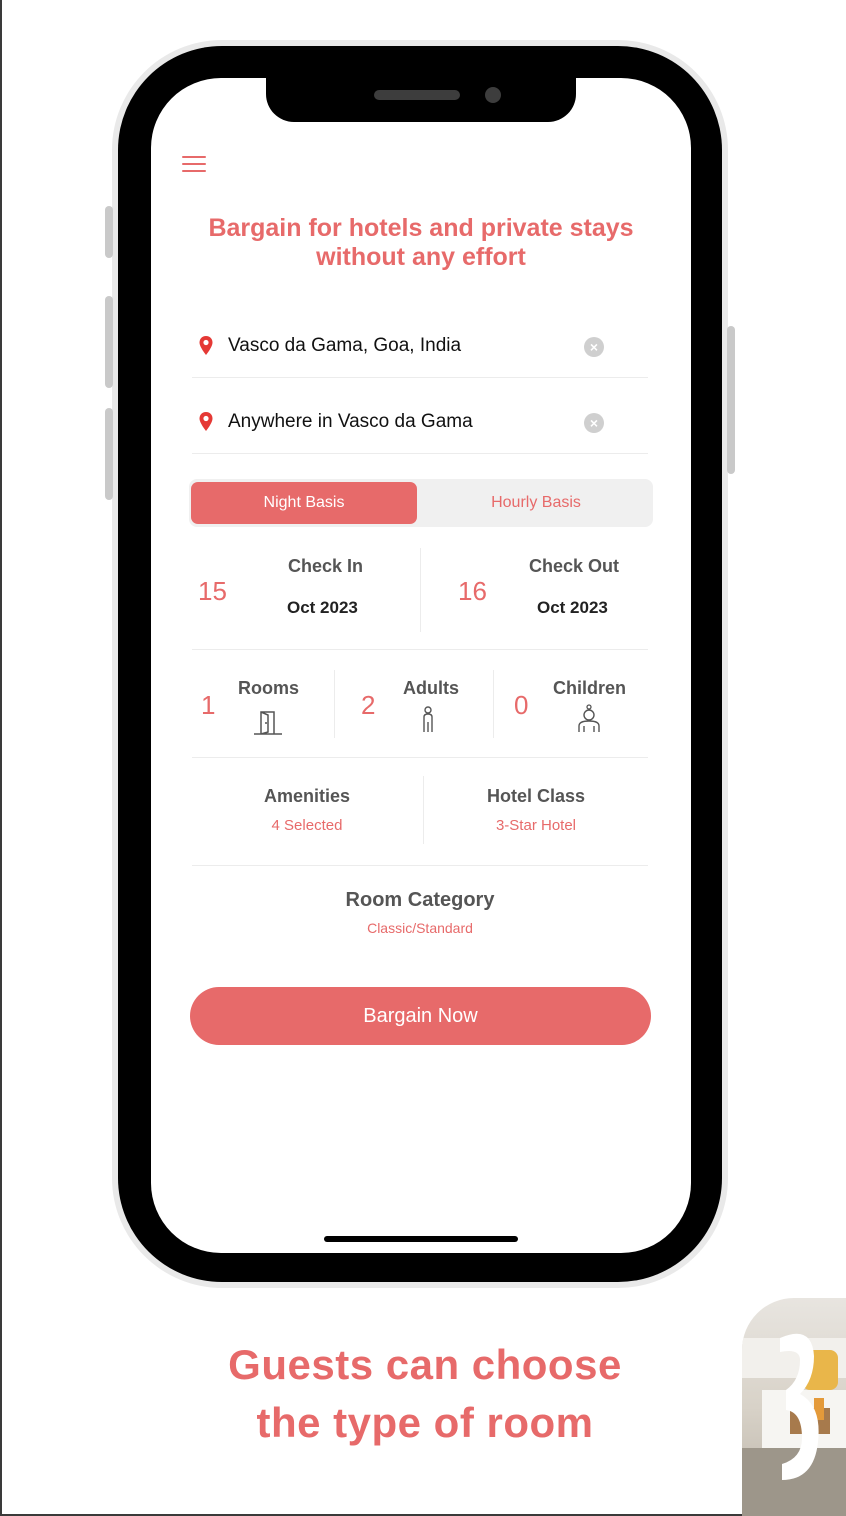 This screenshot has width=846, height=1516. I want to click on check-in-day: 15, so click(212, 591).